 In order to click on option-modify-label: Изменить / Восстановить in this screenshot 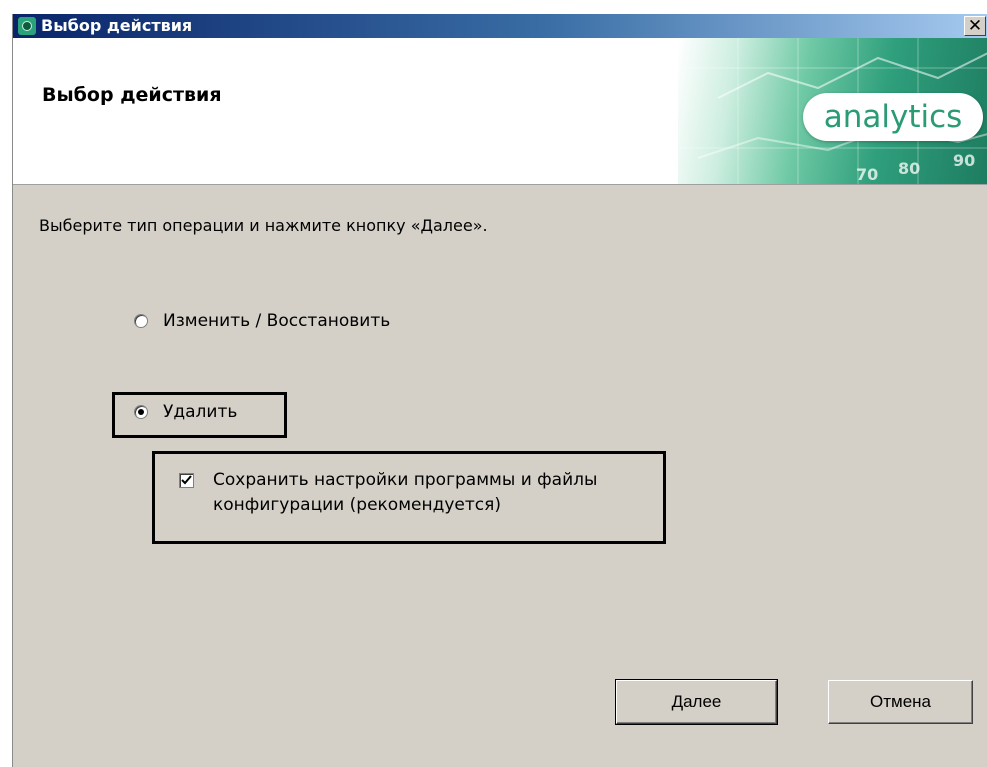, I will do `click(277, 321)`.